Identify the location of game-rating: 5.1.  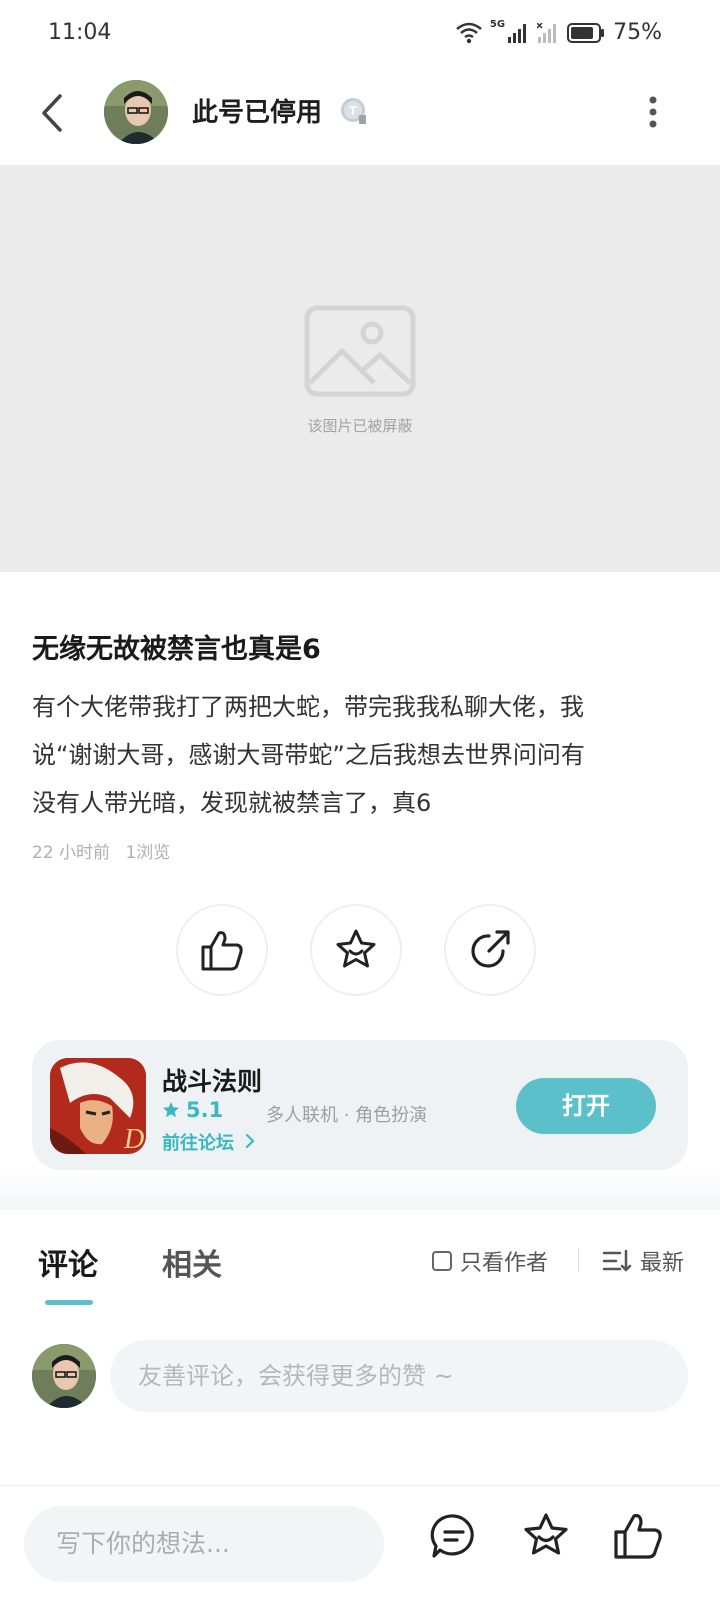
(192, 1110).